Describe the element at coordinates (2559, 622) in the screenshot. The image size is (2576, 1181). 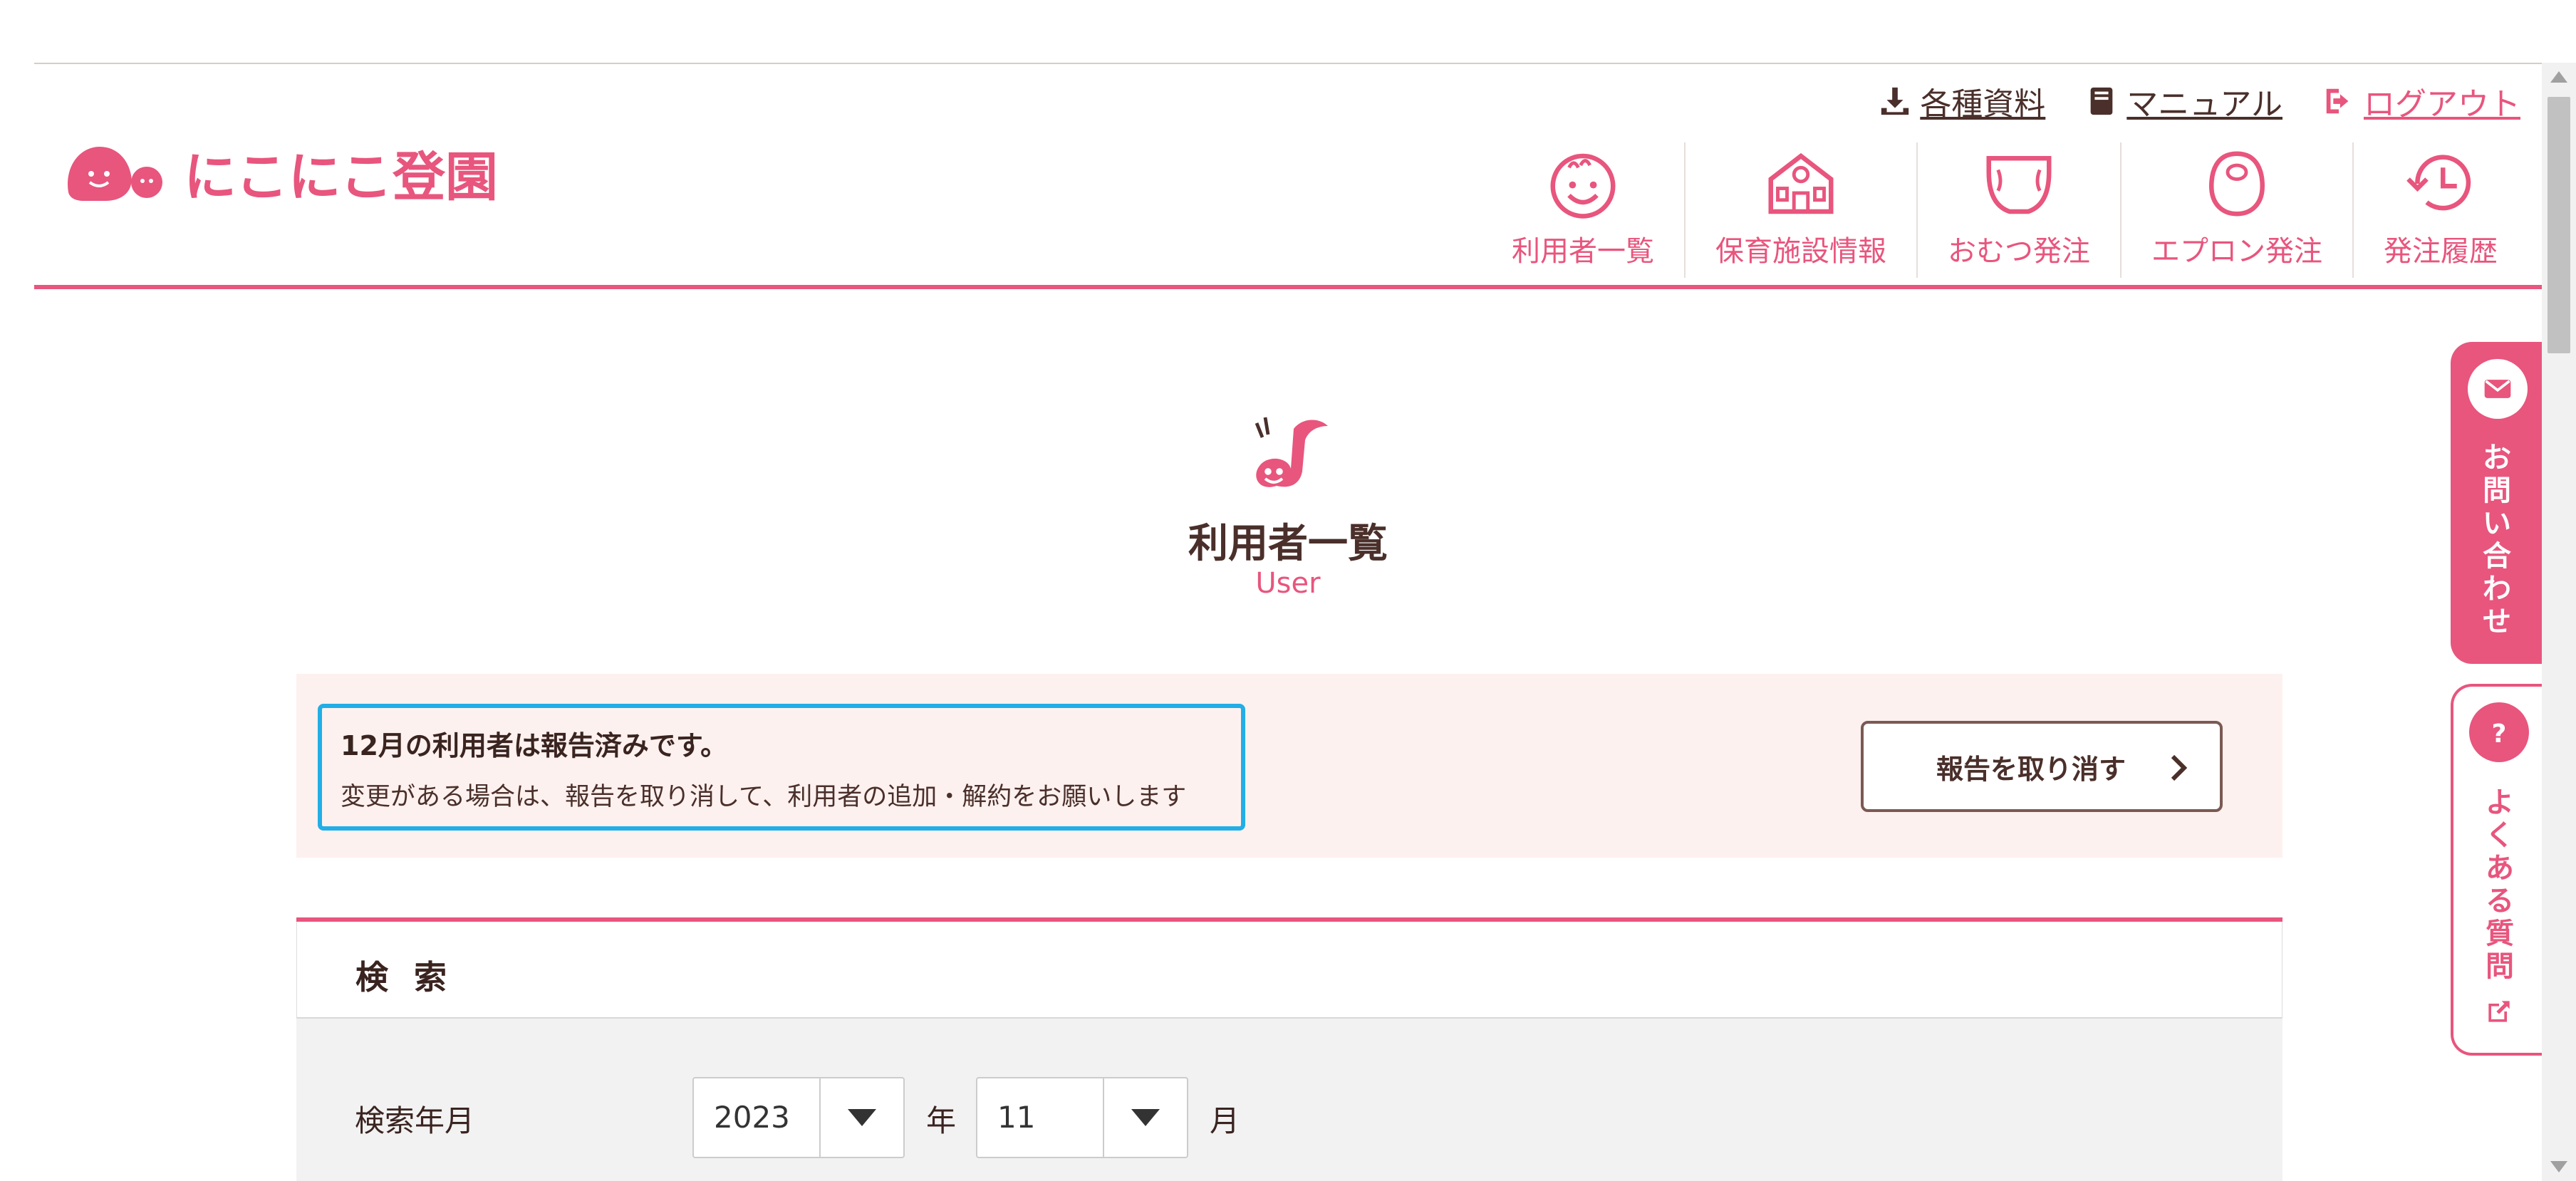
I see `page-scrollbar` at that location.